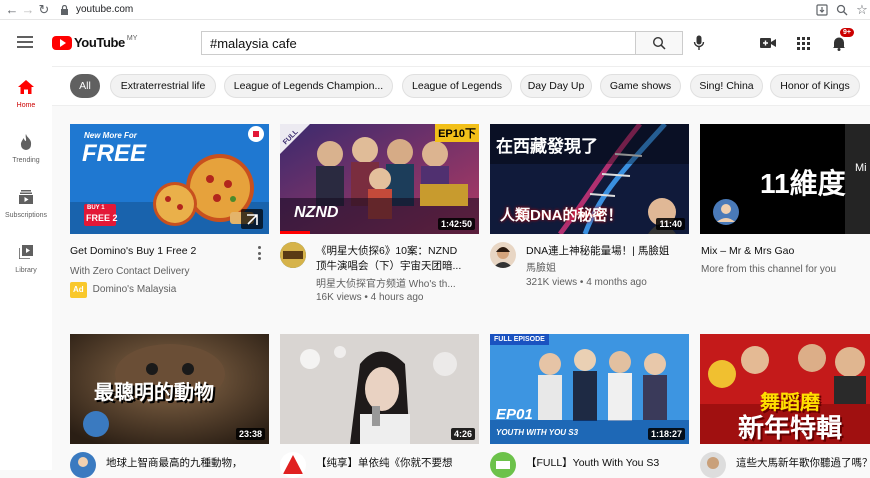  Describe the element at coordinates (861, 168) in the screenshot. I see `mix-label-partial: Mi` at that location.